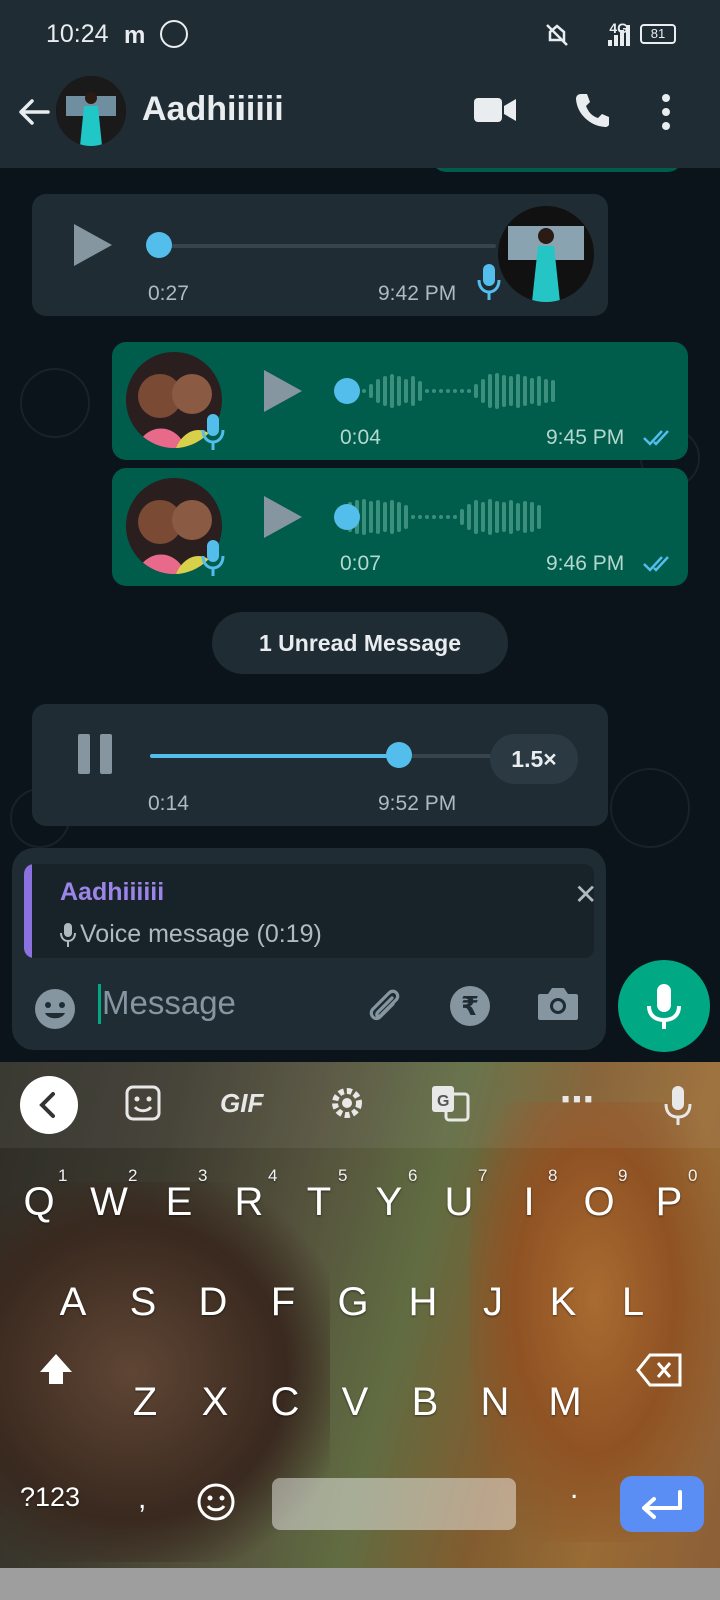 This screenshot has width=720, height=1600. Describe the element at coordinates (283, 1302) in the screenshot. I see `key-f: F` at that location.